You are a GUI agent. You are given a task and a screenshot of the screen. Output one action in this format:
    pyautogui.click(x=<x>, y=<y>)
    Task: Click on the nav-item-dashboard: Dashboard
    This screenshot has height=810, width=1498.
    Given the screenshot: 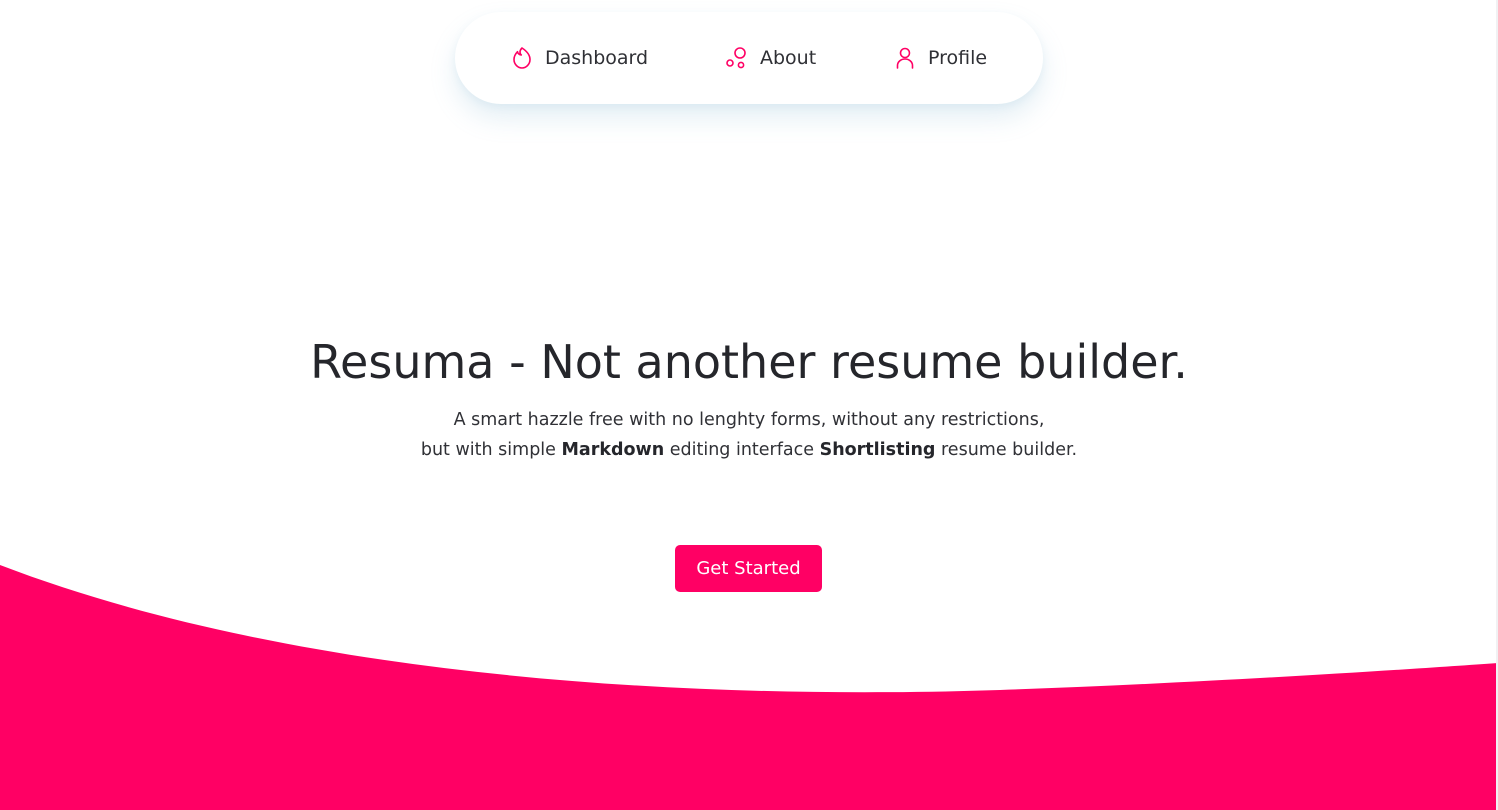 What is the action you would take?
    pyautogui.click(x=579, y=58)
    